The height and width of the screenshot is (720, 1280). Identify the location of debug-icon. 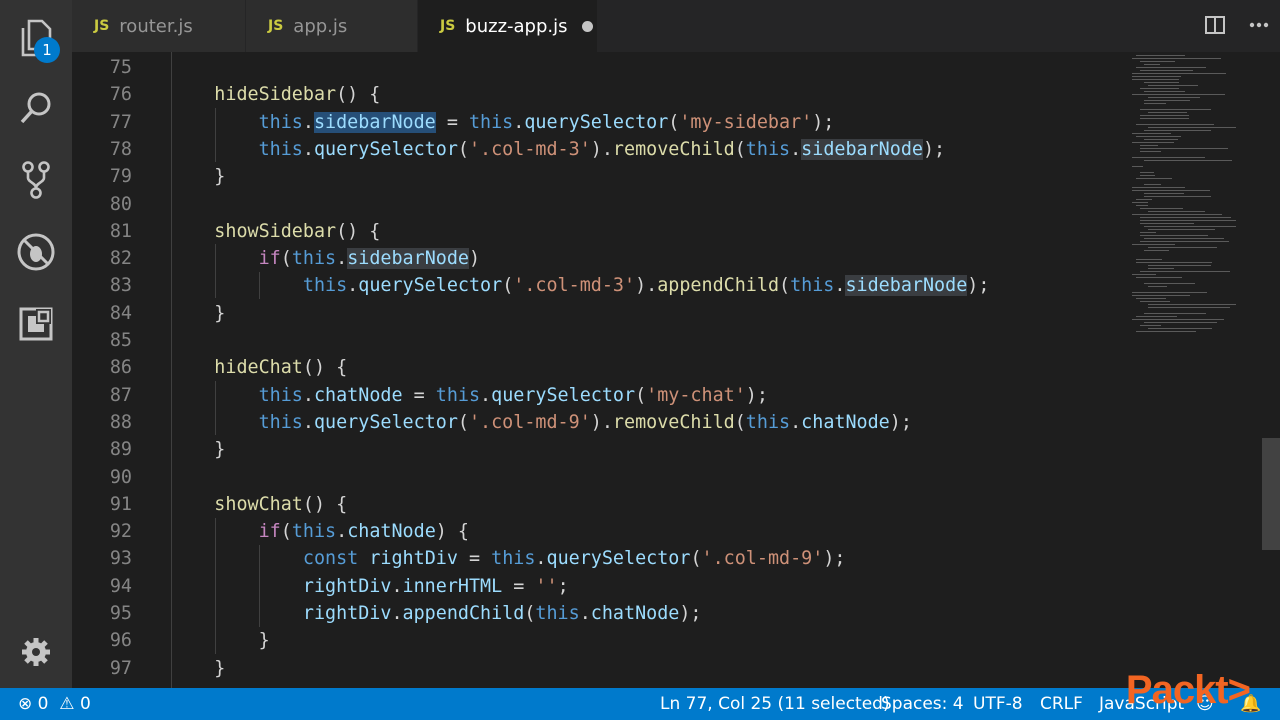
(36, 252).